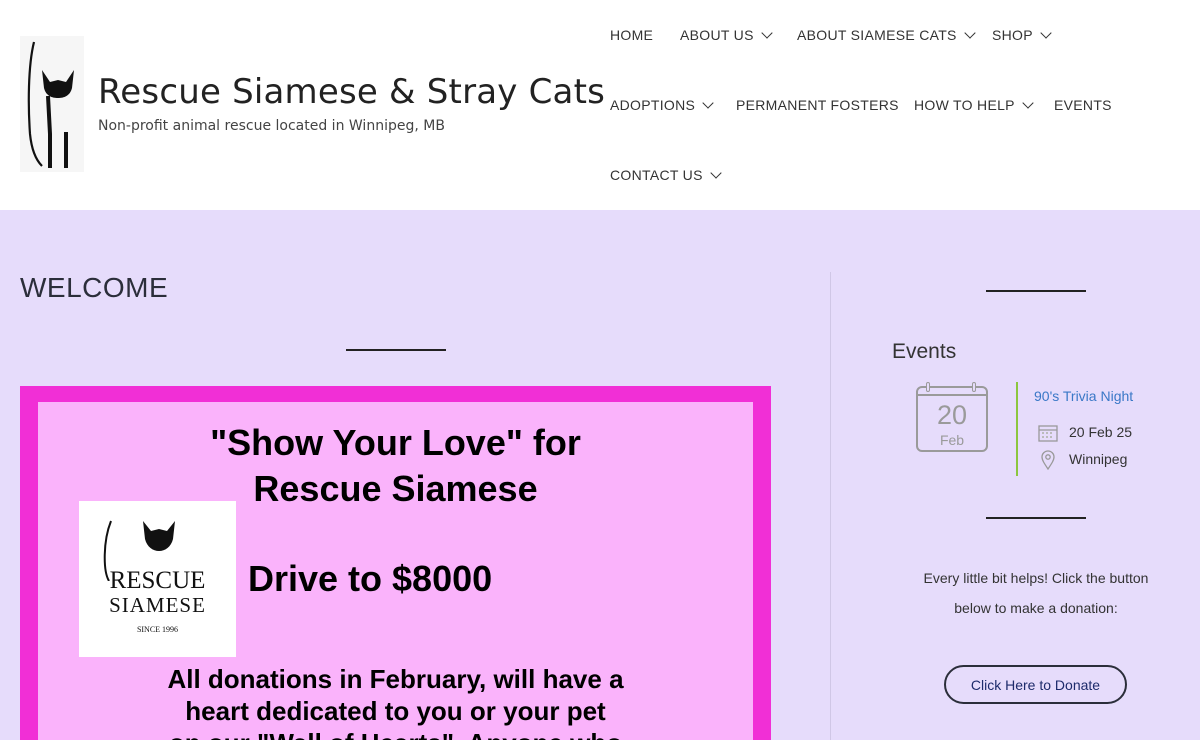 The height and width of the screenshot is (740, 1200). Describe the element at coordinates (1036, 518) in the screenshot. I see `sidebar-divider-middle` at that location.